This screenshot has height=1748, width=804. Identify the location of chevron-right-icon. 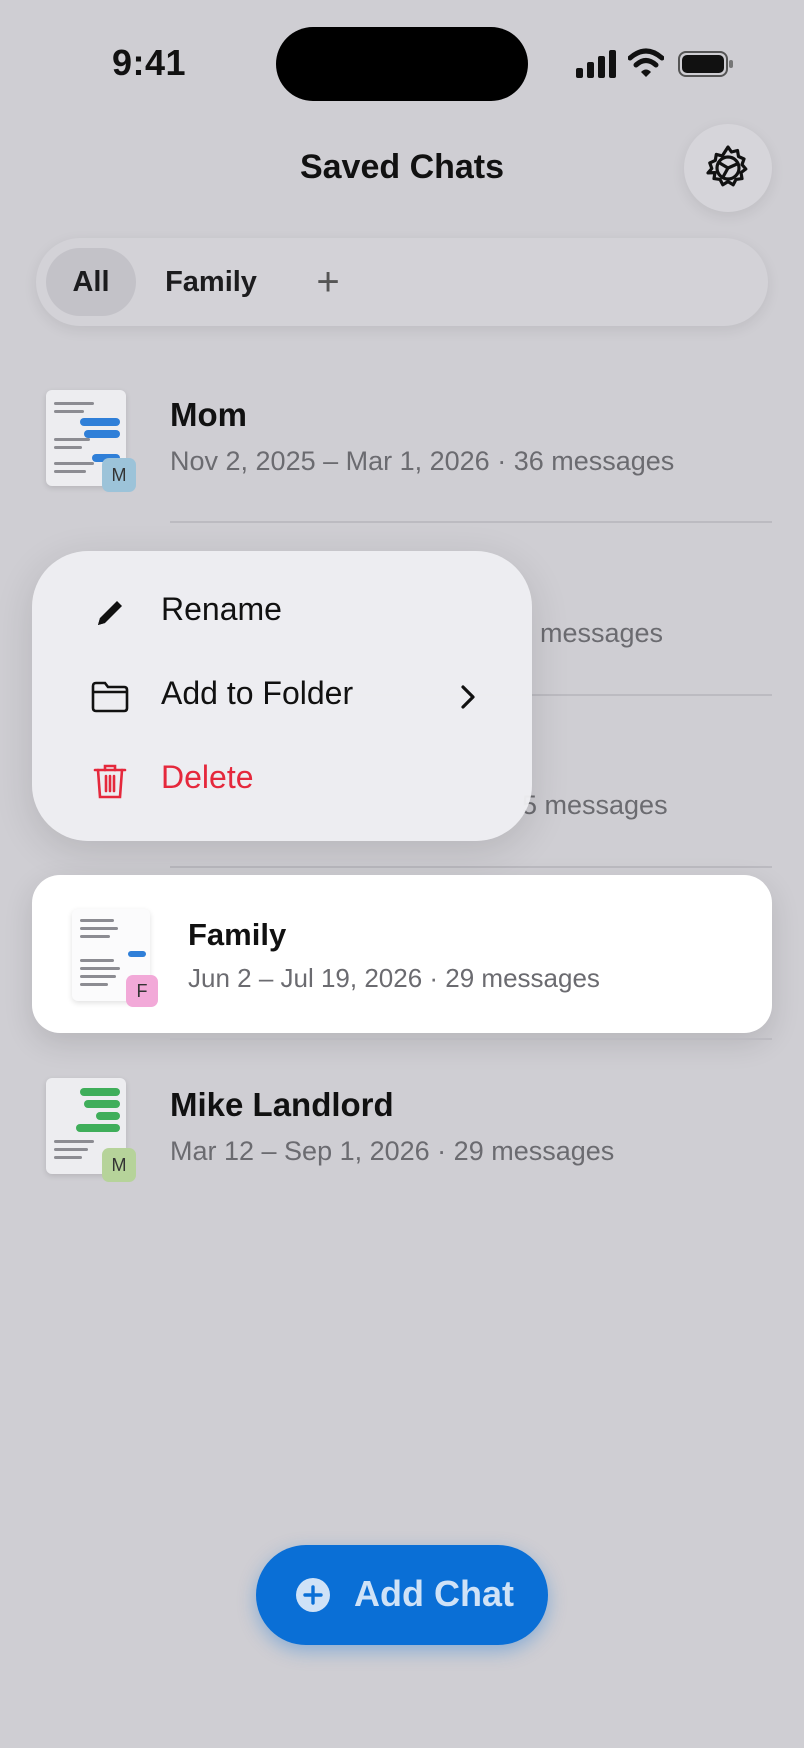
(468, 697).